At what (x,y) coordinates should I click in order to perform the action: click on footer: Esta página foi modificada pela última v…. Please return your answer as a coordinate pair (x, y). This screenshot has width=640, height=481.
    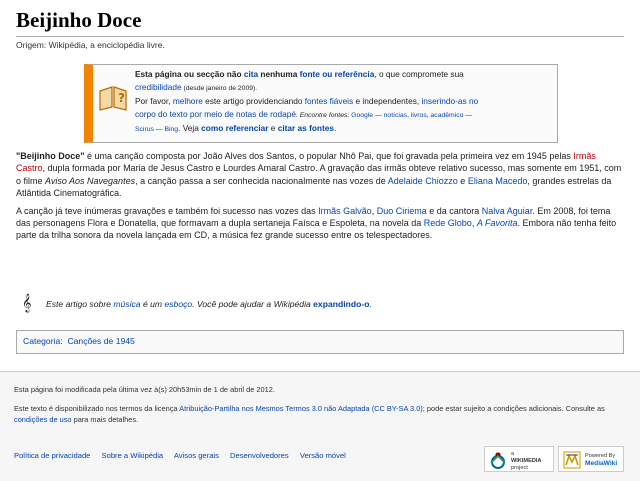
    Looking at the image, I should click on (320, 408).